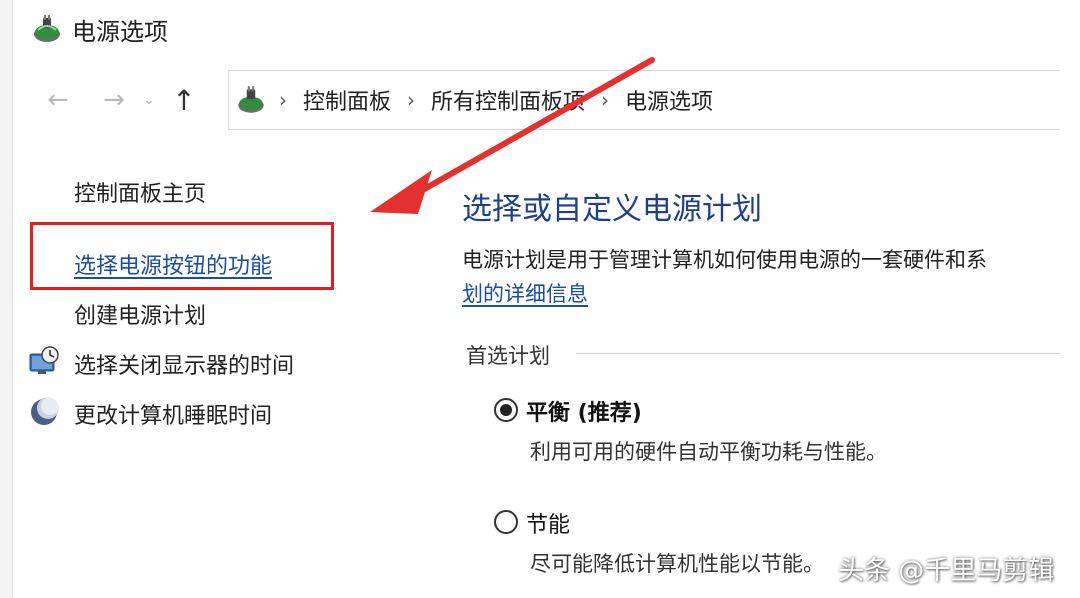 This screenshot has width=1080, height=598. I want to click on annotation-arrow, so click(512, 135).